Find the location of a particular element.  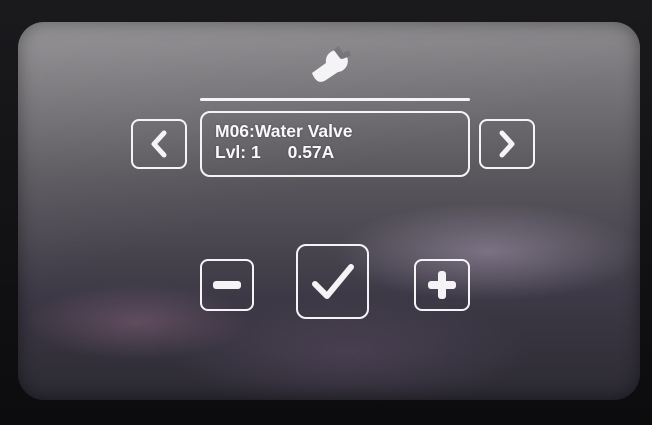

next-button is located at coordinates (507, 144).